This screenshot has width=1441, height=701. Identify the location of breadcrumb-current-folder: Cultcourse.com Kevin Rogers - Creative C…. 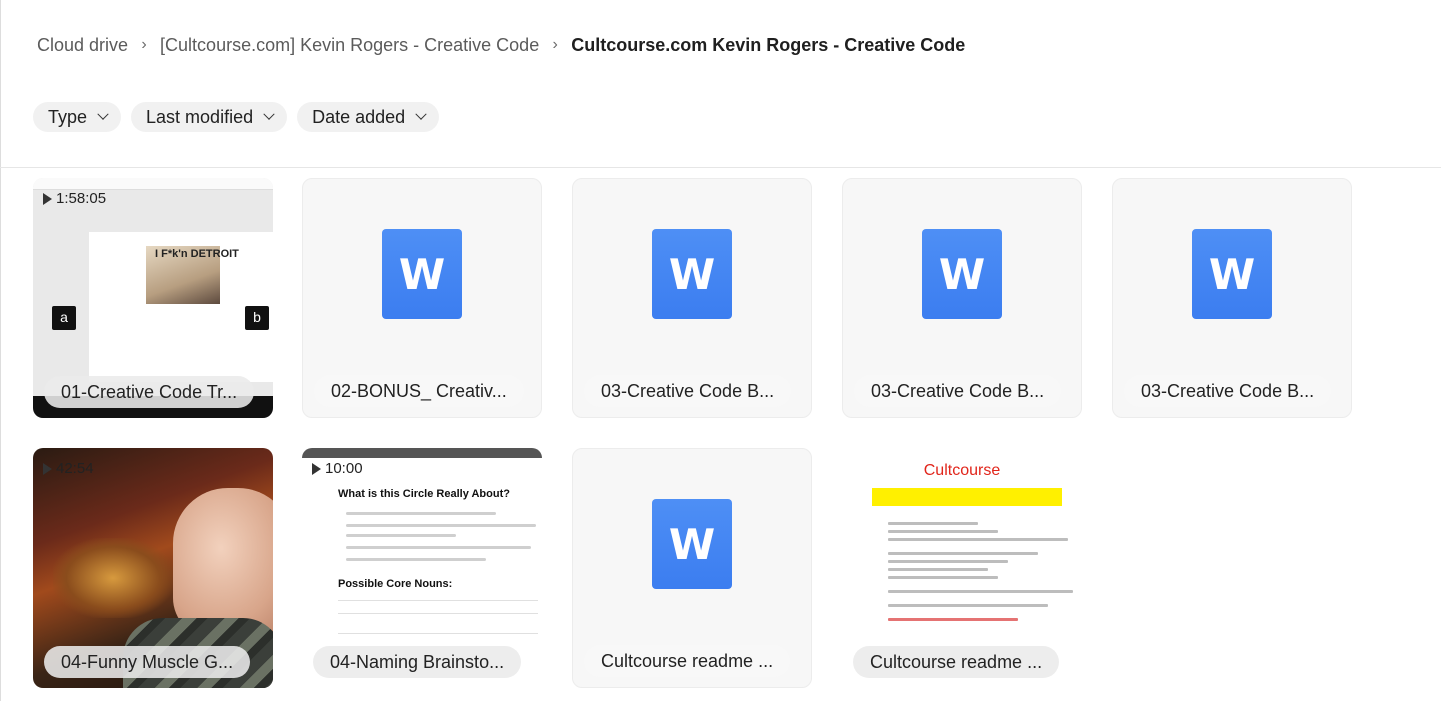
(768, 44).